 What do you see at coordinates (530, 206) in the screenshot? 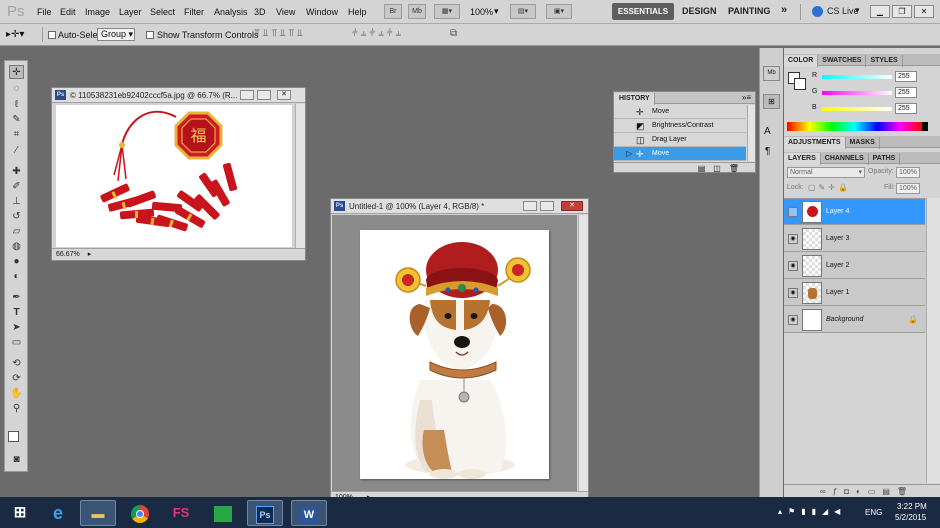
I see `doc-minimize-button` at bounding box center [530, 206].